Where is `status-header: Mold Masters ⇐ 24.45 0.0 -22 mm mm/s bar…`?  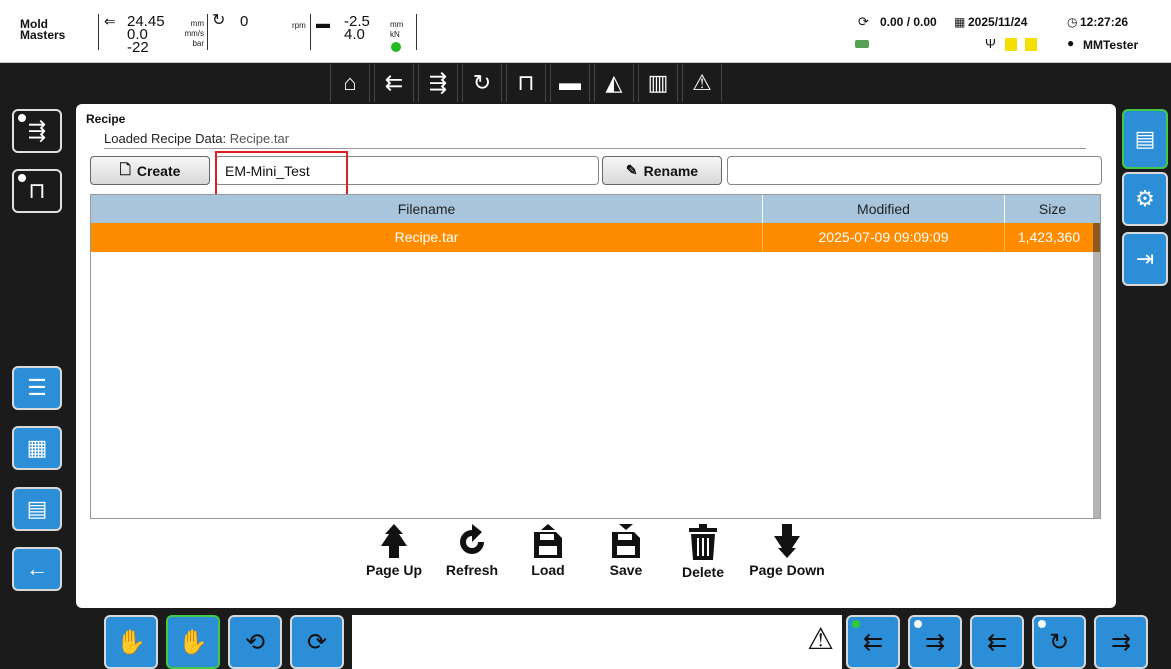
status-header: Mold Masters ⇐ 24.45 0.0 -22 mm mm/s bar… is located at coordinates (585, 31).